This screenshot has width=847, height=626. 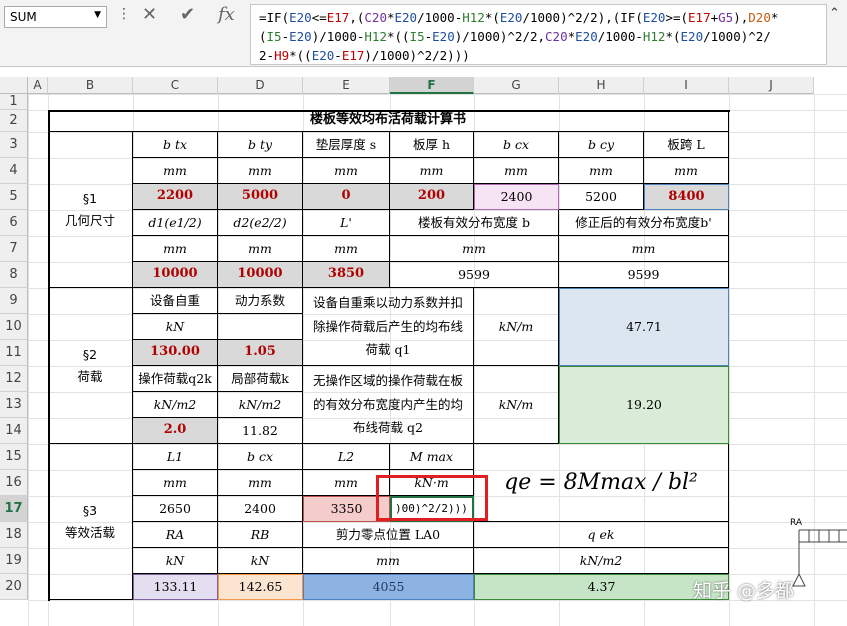 What do you see at coordinates (55, 17) in the screenshot?
I see `name-box: SUM ▼` at bounding box center [55, 17].